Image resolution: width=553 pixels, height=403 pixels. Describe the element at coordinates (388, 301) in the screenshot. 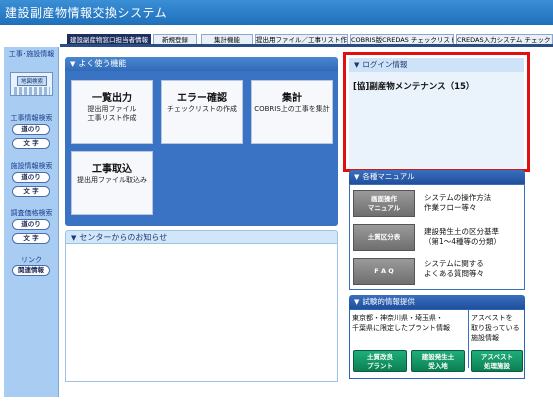

I see `trial-title: 試験的情報提供` at that location.